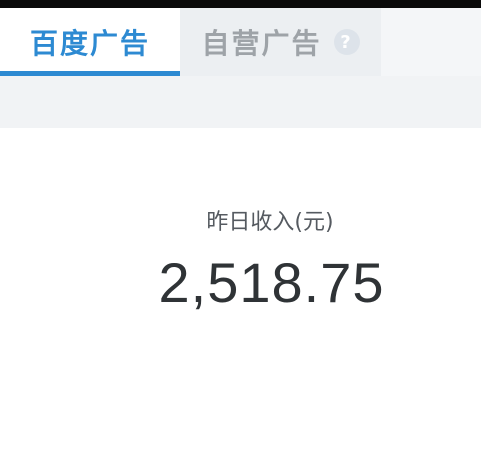 Image resolution: width=481 pixels, height=459 pixels. What do you see at coordinates (261, 43) in the screenshot?
I see `tab-label: 自营广告` at bounding box center [261, 43].